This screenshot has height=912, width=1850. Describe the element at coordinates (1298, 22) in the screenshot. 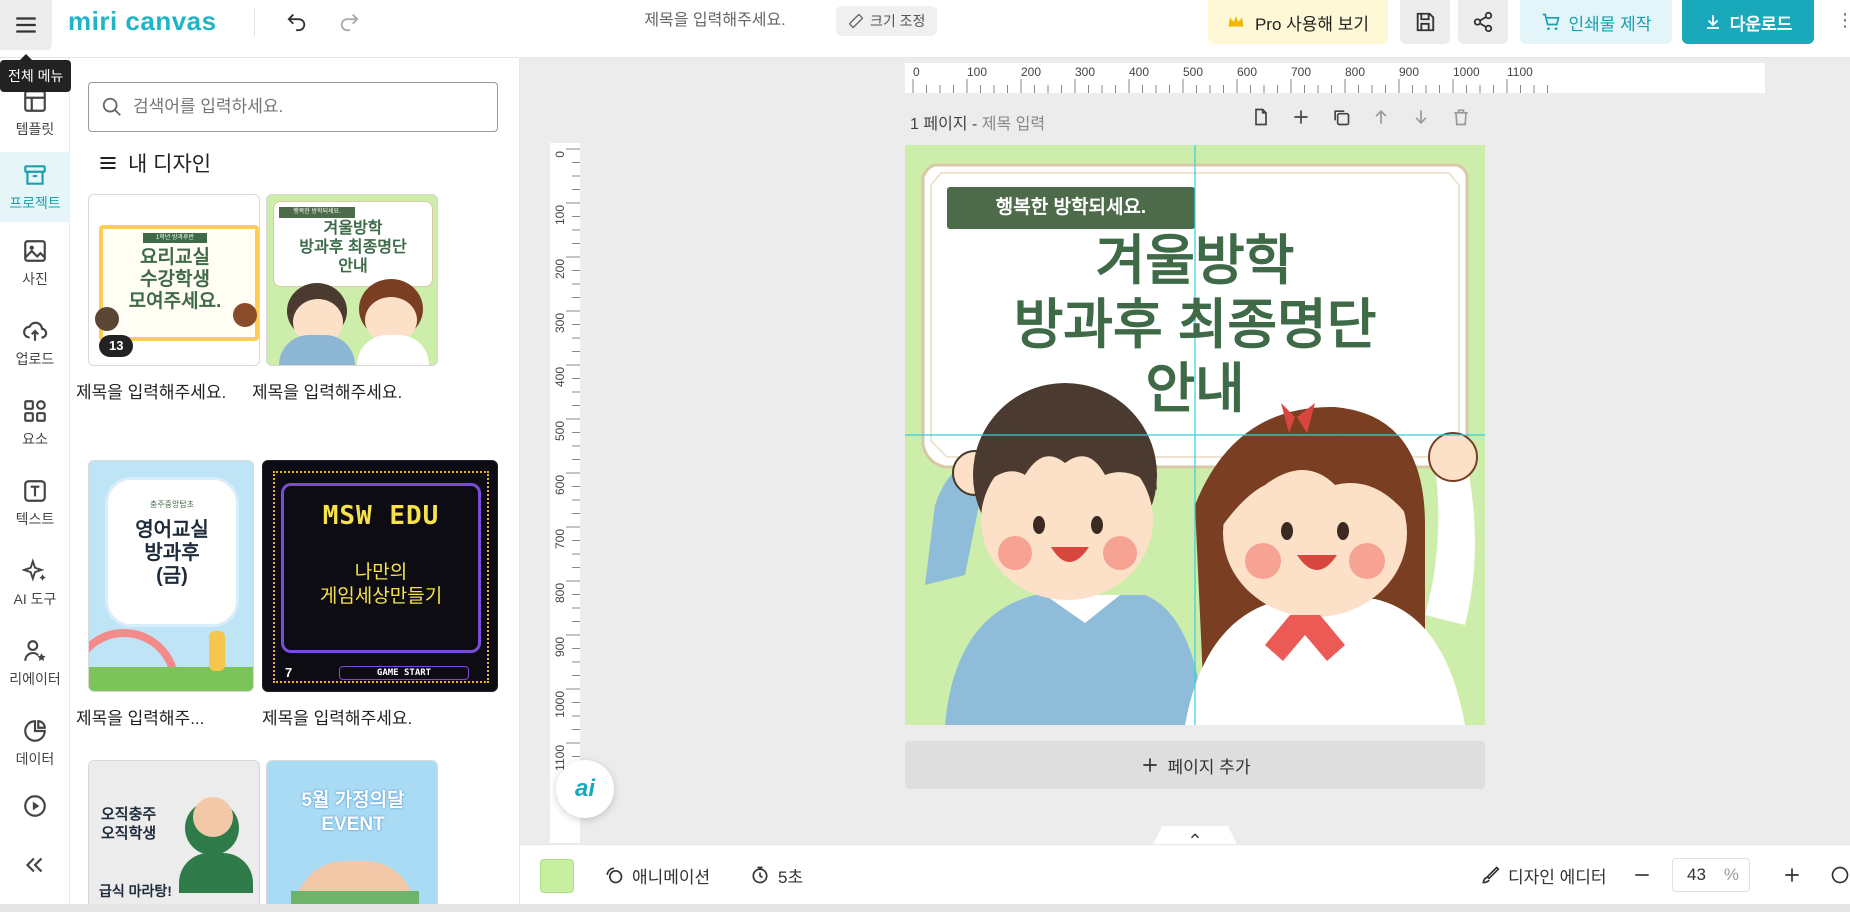

I see `pro-trial-button: Pro 사용해 보기` at that location.